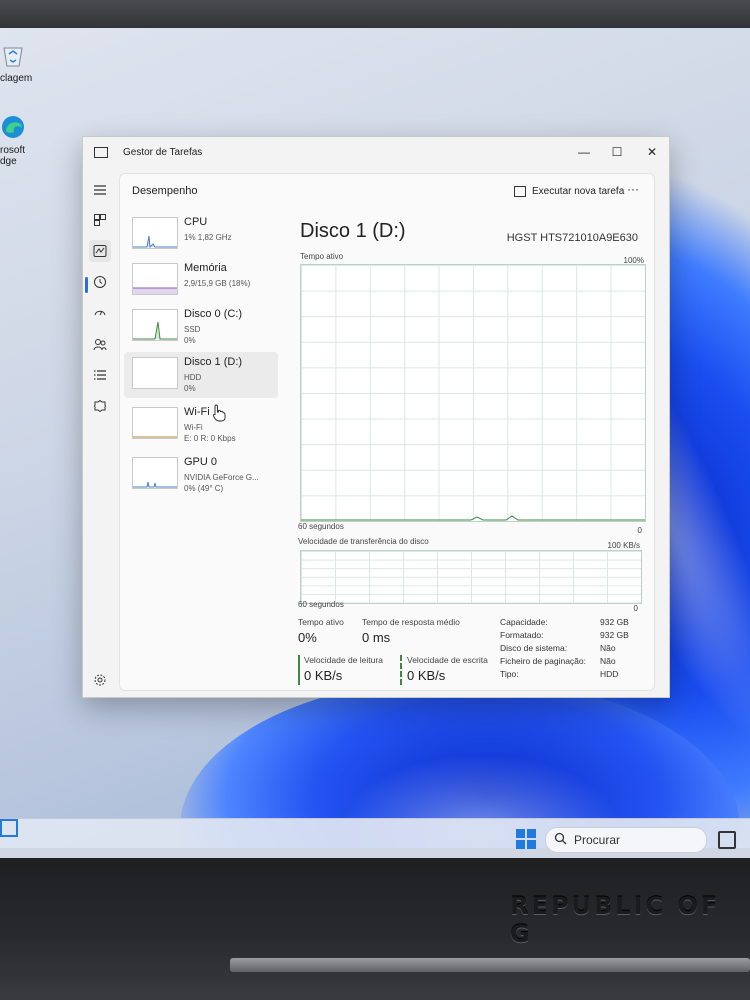 The image size is (750, 1000). I want to click on active-time-stat-label: Tempo ativo, so click(321, 622).